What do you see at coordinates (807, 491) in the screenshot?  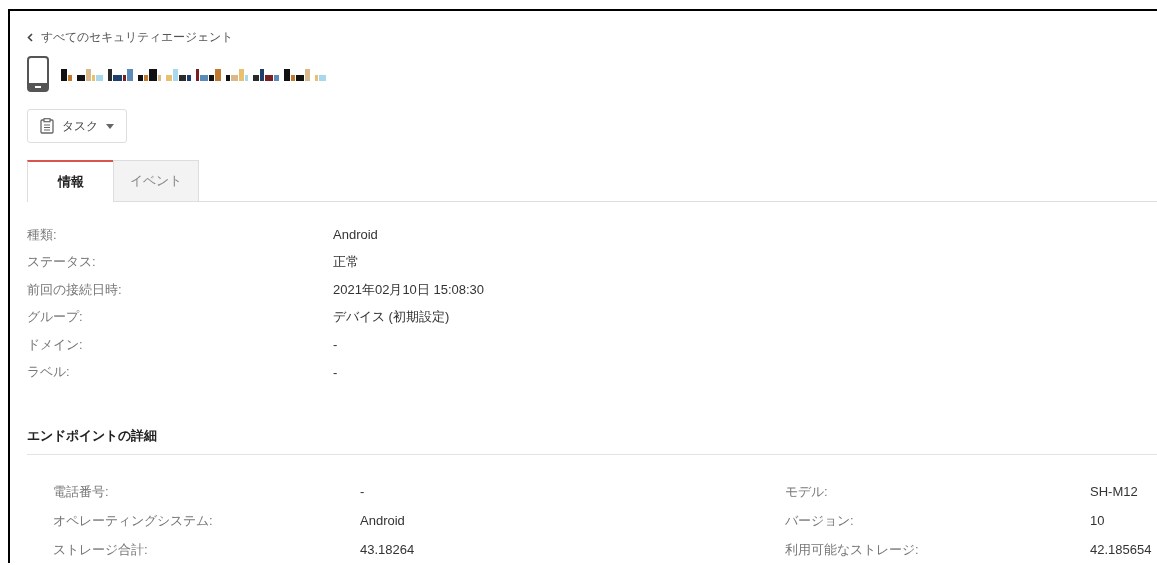 I see `field-label: モデル:` at bounding box center [807, 491].